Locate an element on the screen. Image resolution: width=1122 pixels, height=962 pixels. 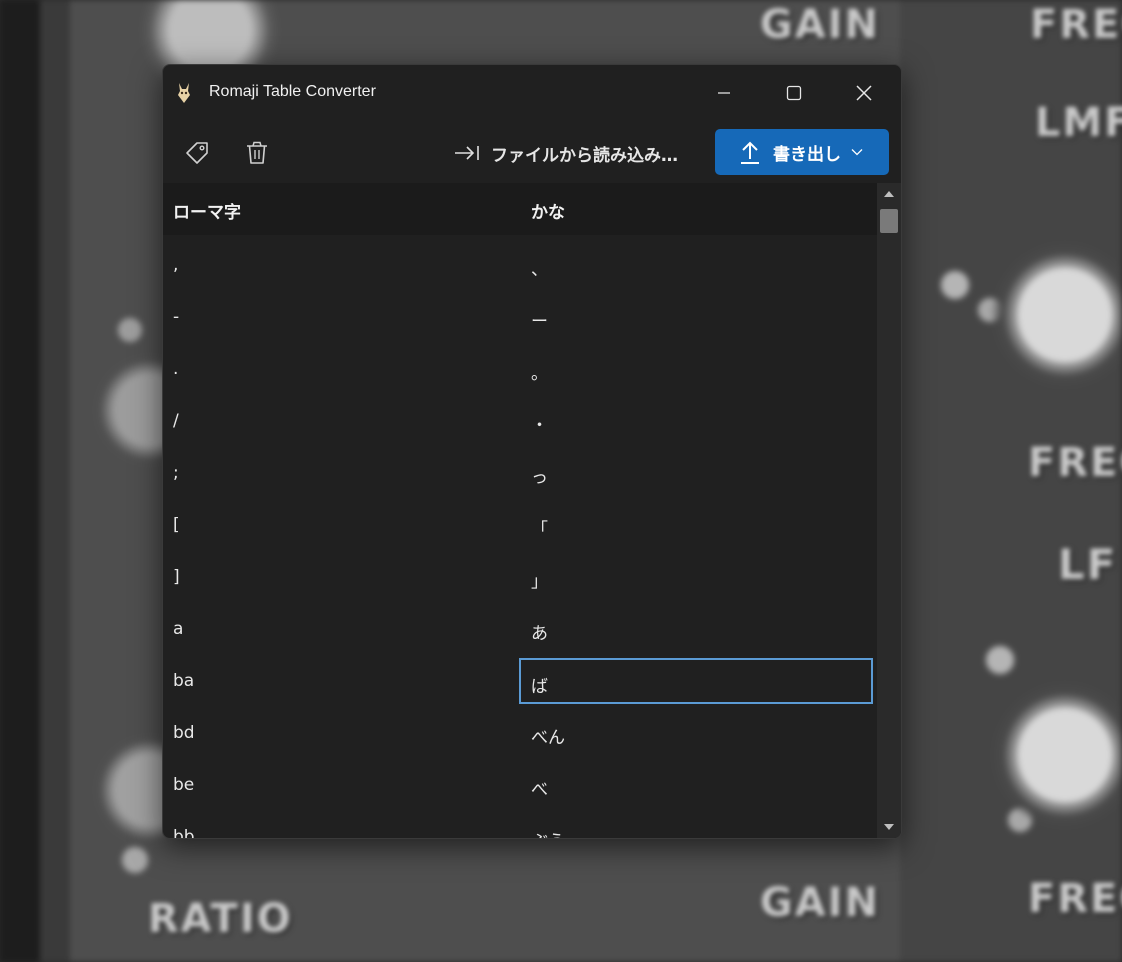
table-row: .。 is located at coordinates (520, 371).